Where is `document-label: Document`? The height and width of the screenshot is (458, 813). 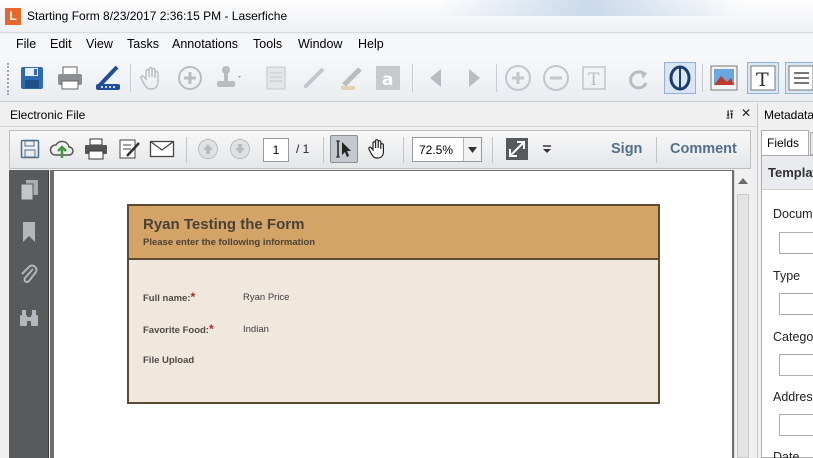
document-label: Document is located at coordinates (793, 214).